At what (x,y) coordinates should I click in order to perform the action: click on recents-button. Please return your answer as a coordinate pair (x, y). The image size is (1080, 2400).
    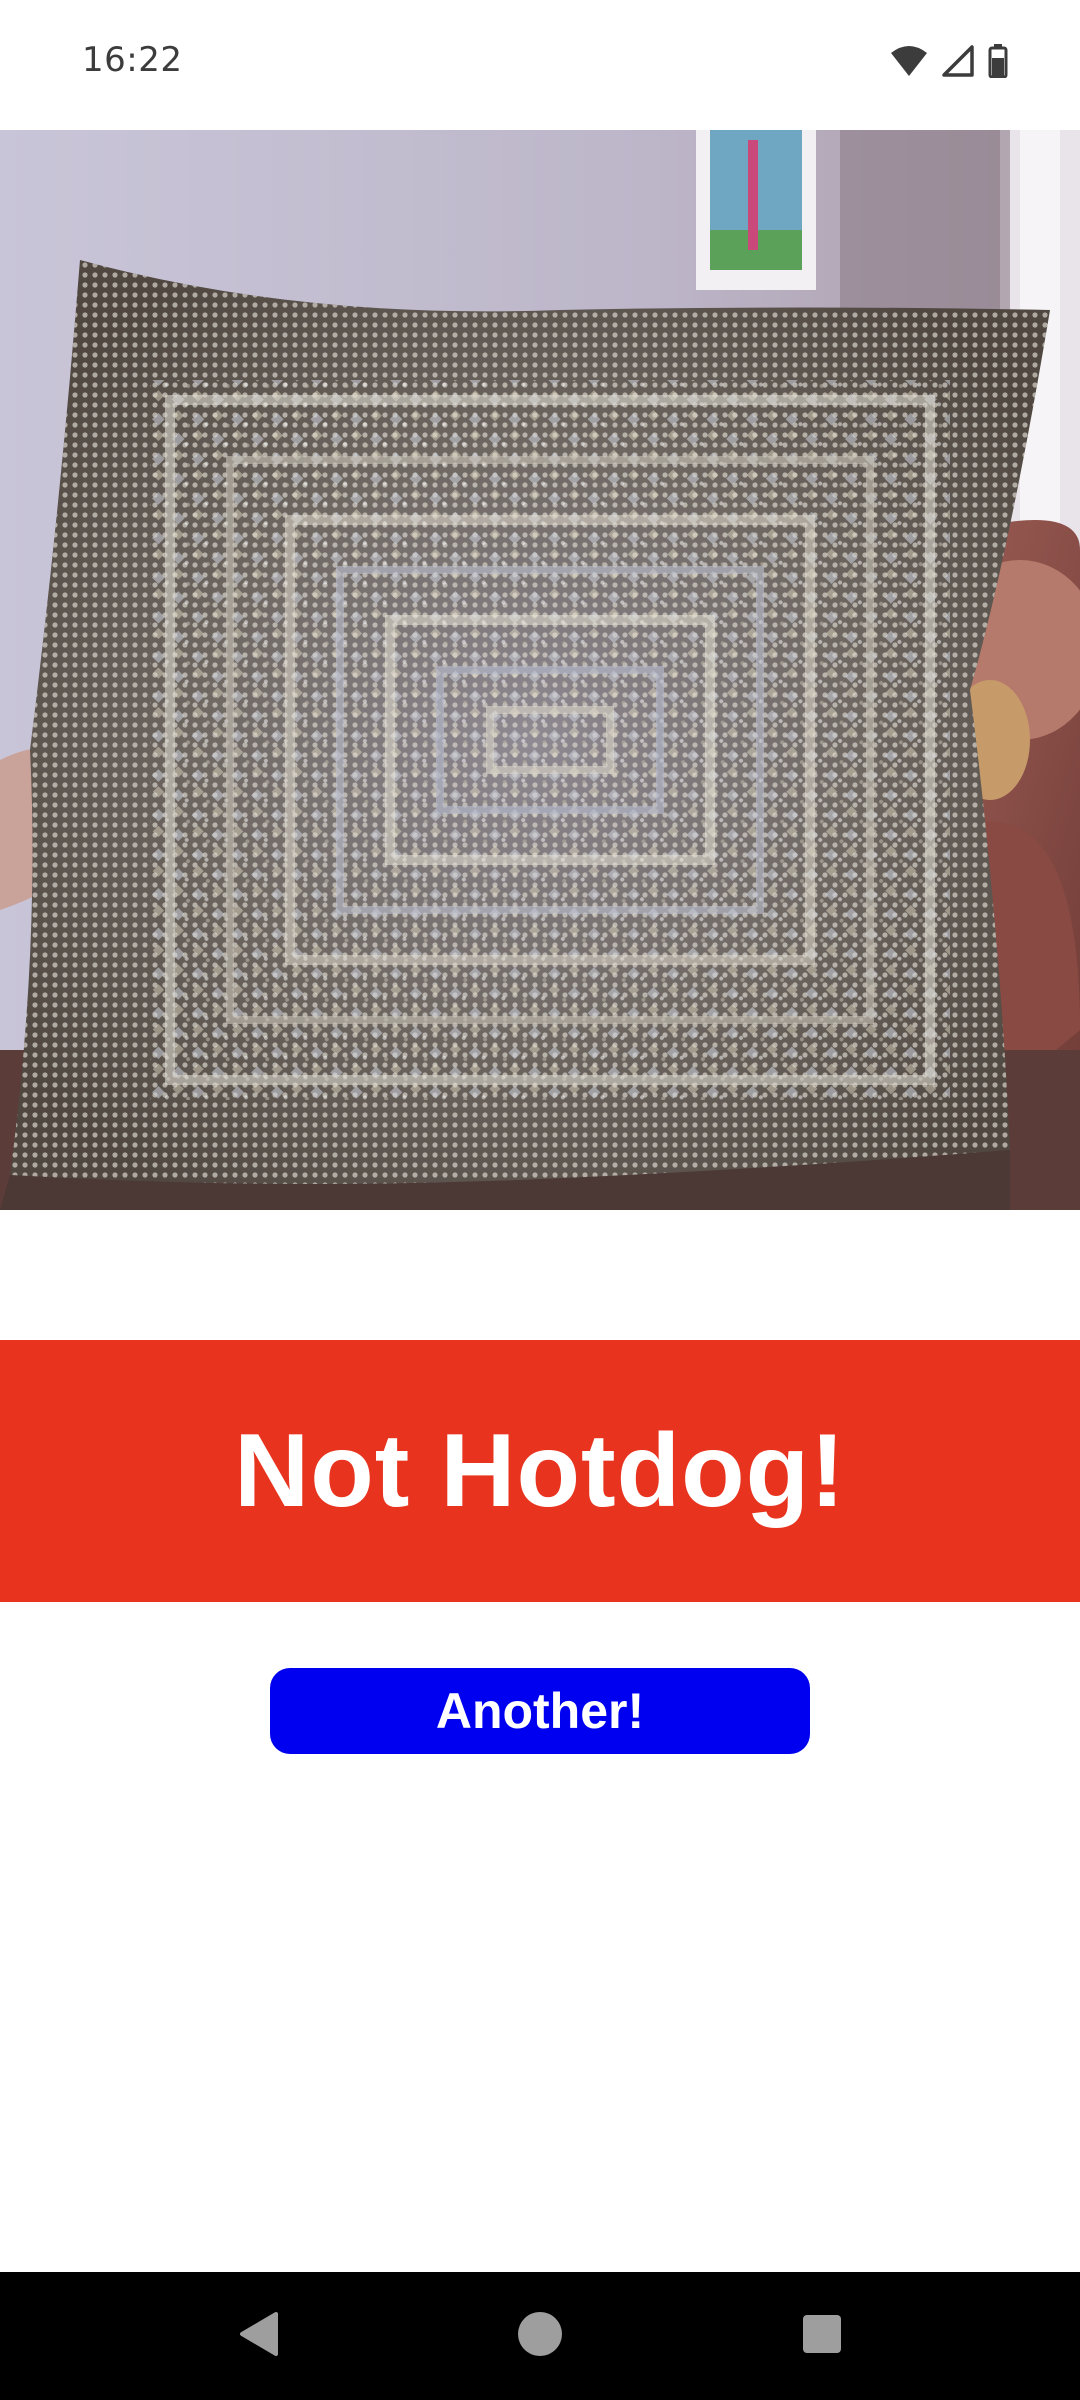
    Looking at the image, I should click on (822, 2336).